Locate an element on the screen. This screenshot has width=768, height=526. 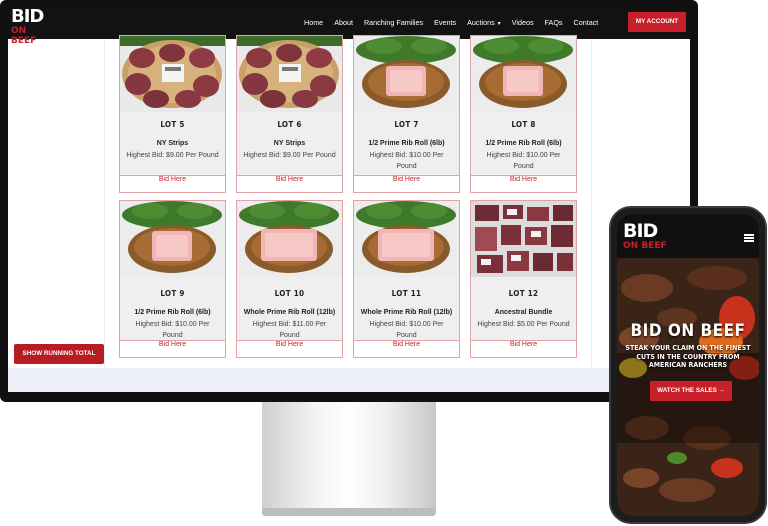
lot-number: LOT 11 is located at coordinates (406, 293).